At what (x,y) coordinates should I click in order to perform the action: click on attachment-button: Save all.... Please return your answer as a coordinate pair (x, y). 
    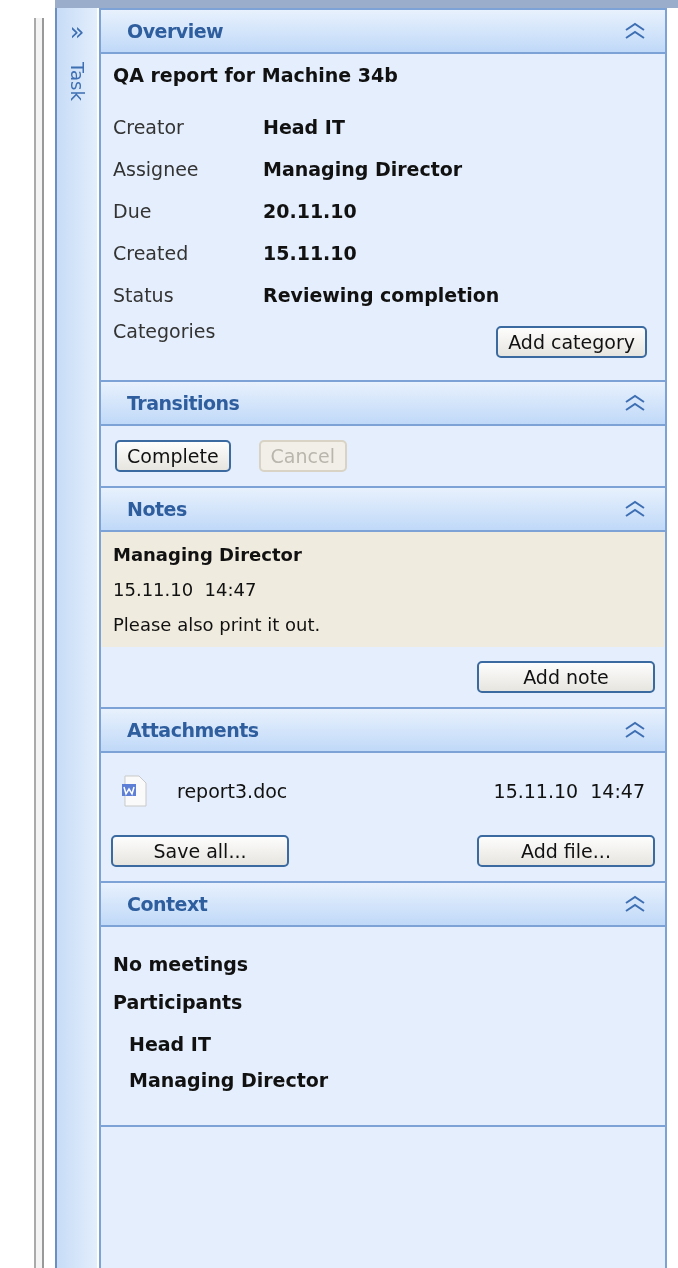
    Looking at the image, I should click on (200, 851).